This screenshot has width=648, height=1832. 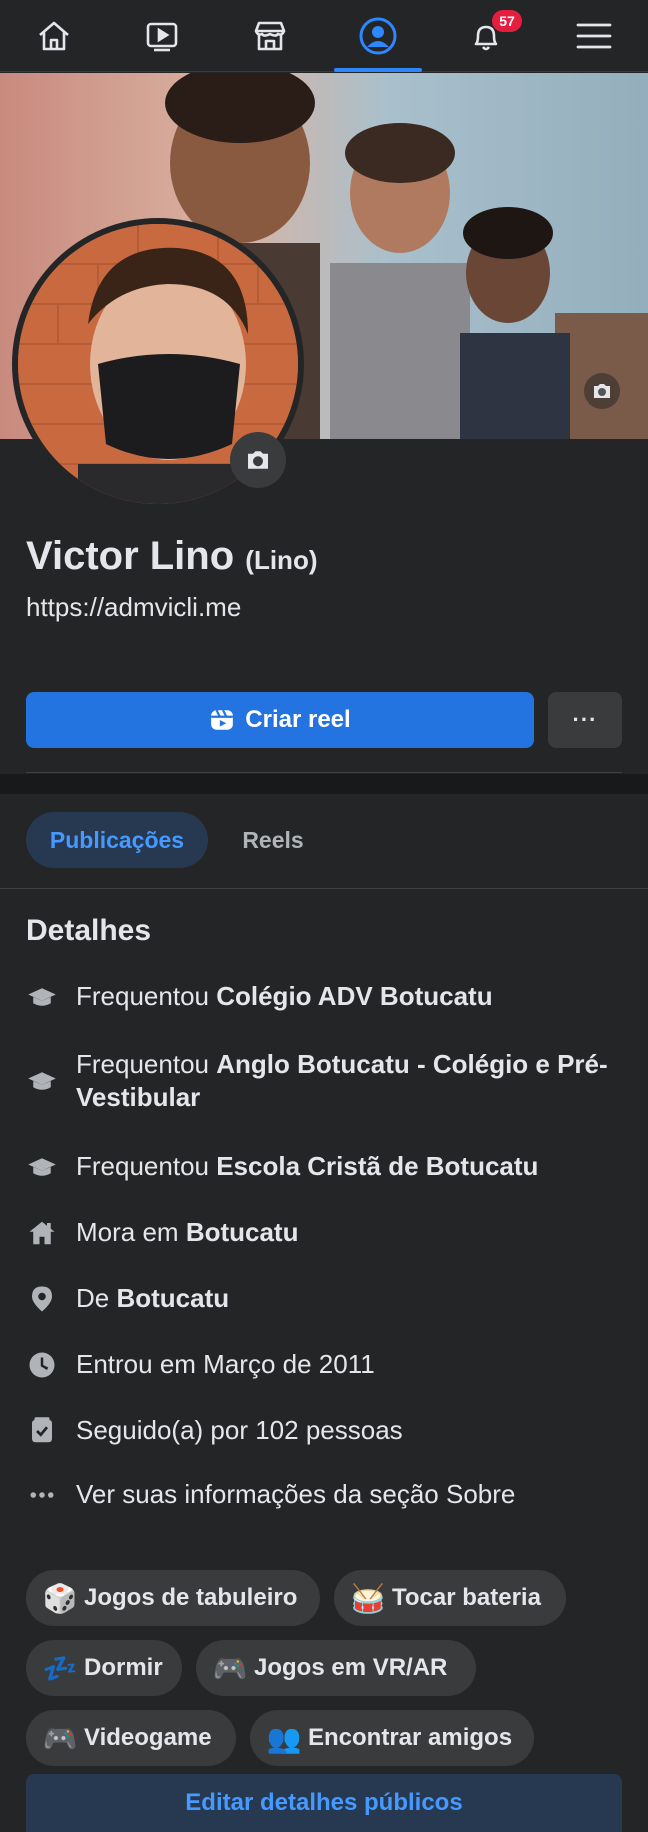 I want to click on more-options-button: ···, so click(x=585, y=720).